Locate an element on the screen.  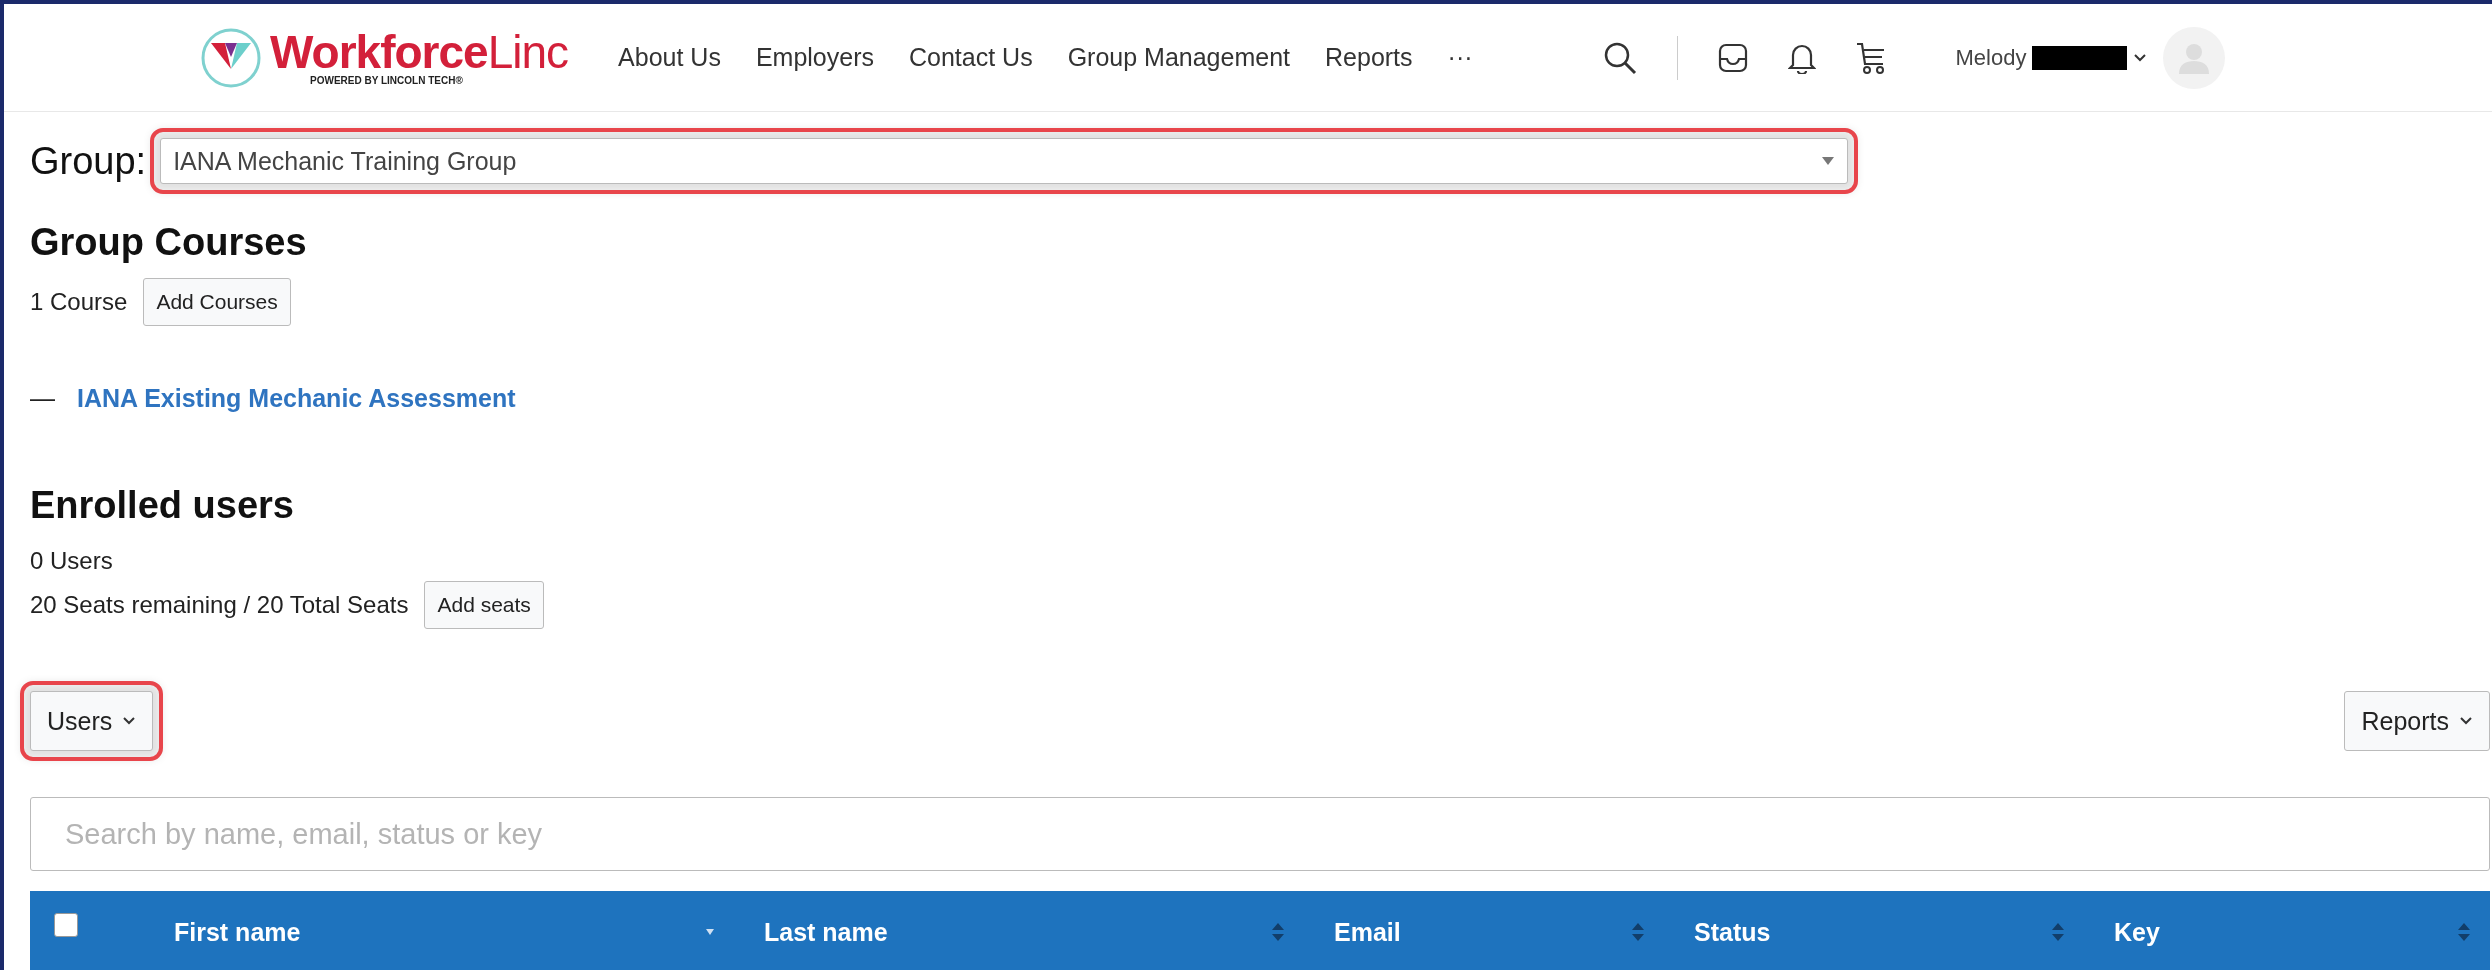
add-courses-button: Add Courses is located at coordinates (217, 302).